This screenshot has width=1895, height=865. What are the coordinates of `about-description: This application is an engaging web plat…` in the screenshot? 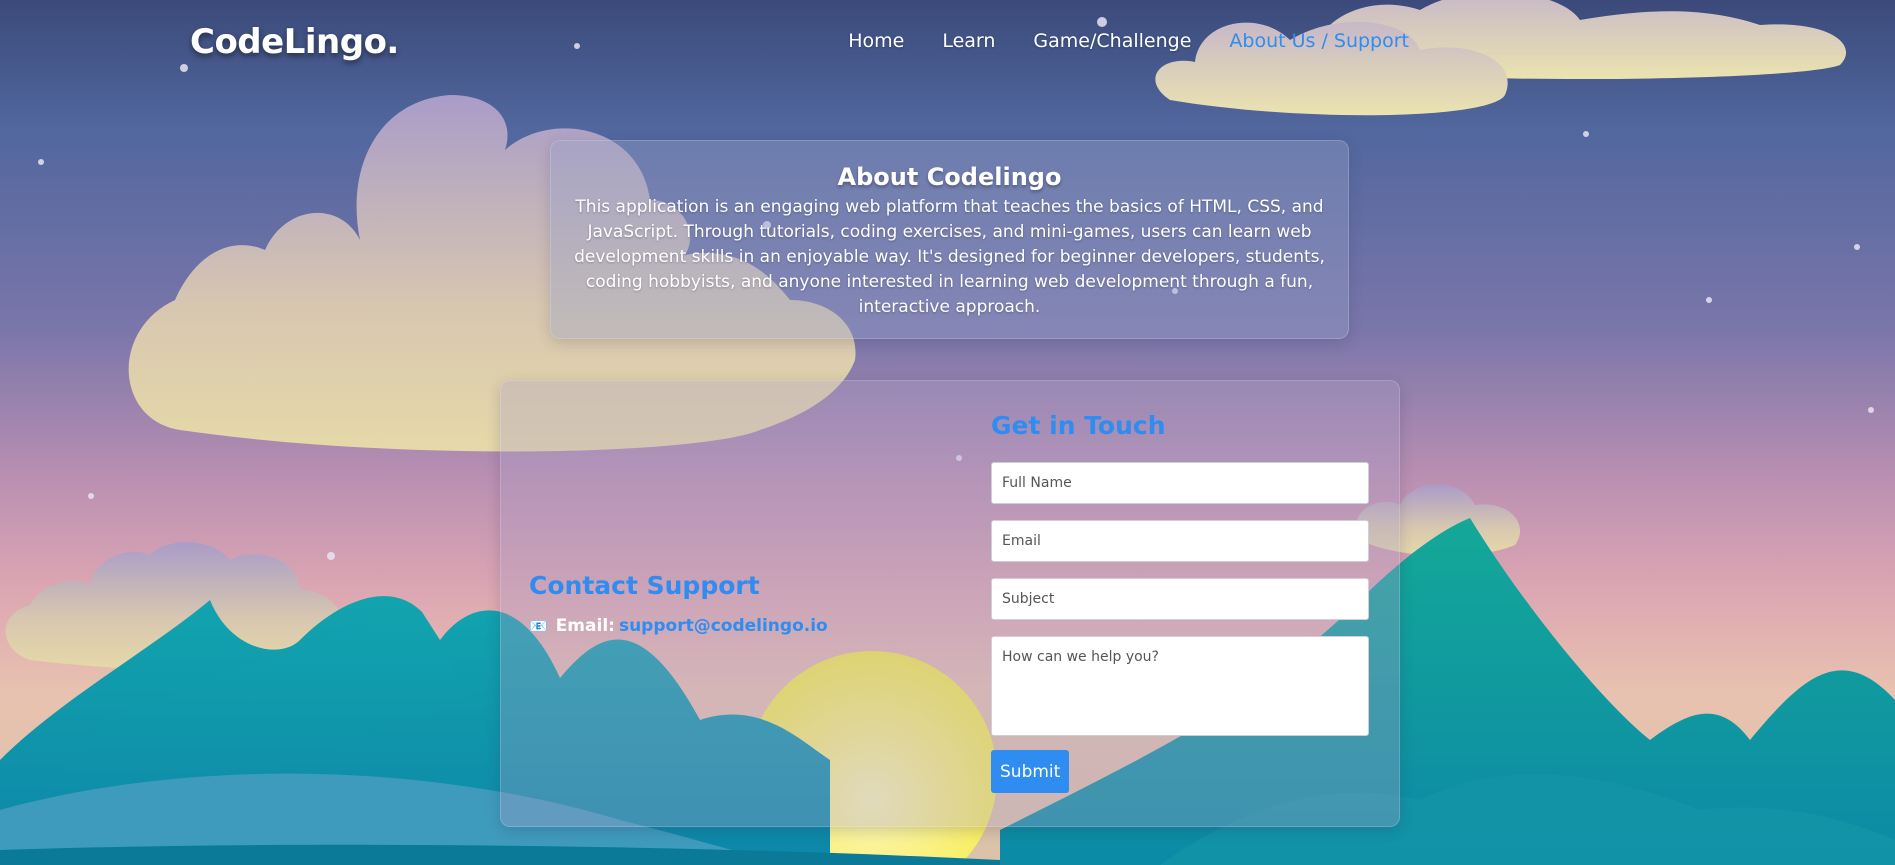 It's located at (949, 257).